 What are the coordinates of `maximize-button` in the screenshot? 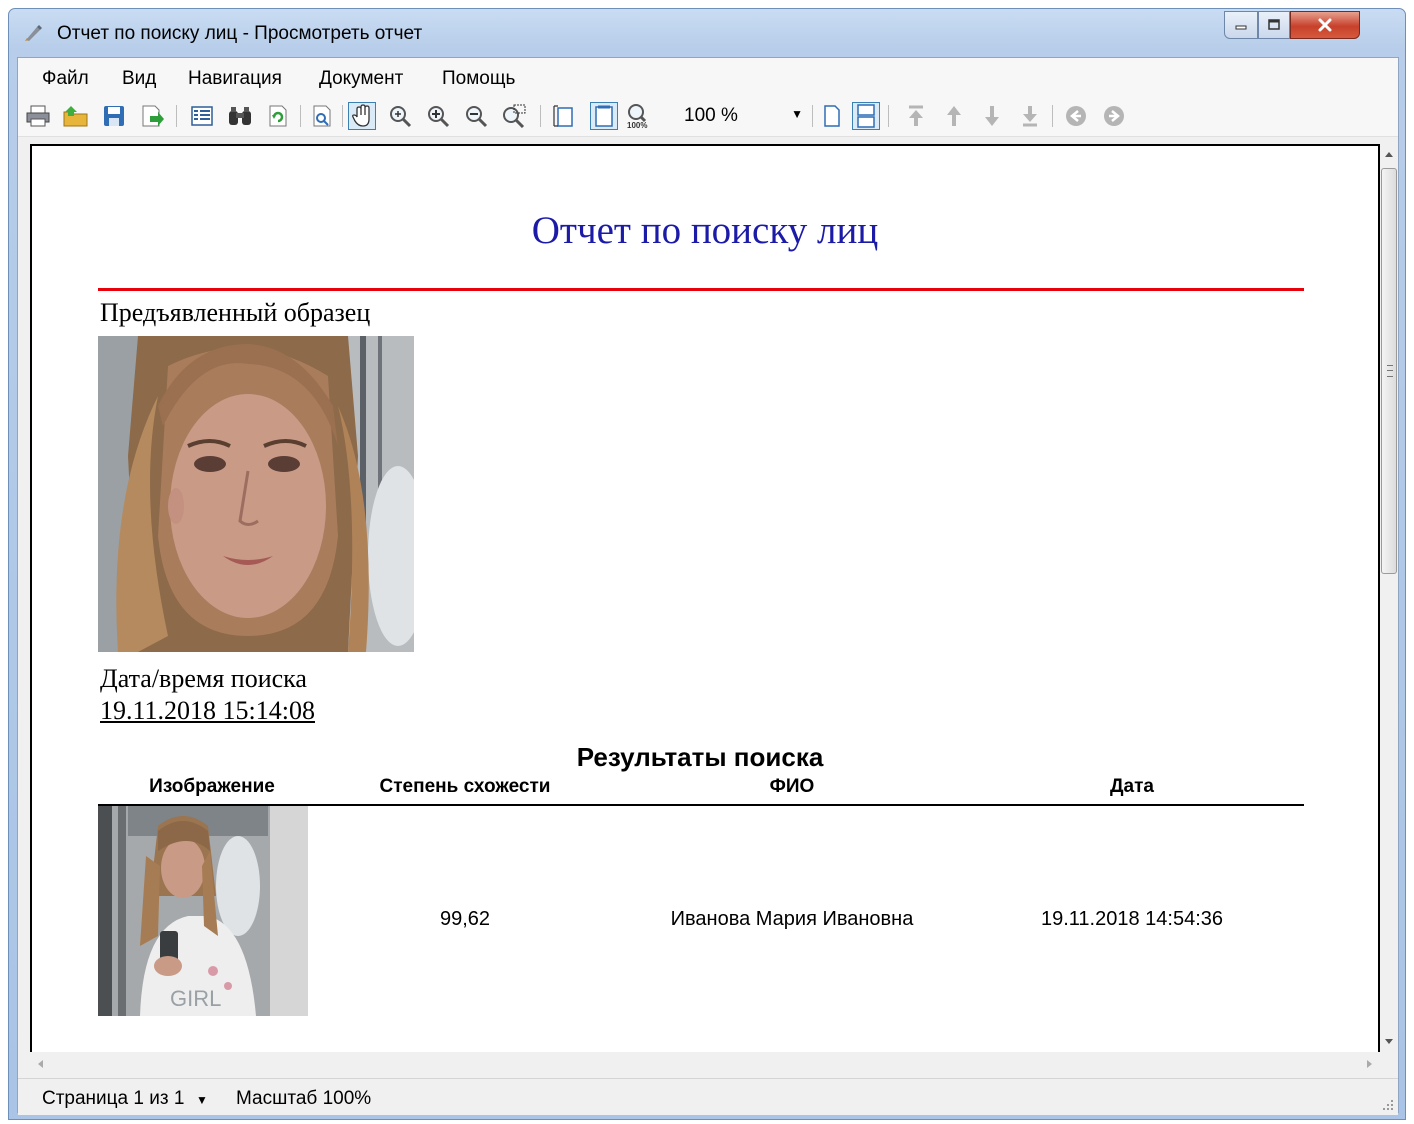 It's located at (1274, 25).